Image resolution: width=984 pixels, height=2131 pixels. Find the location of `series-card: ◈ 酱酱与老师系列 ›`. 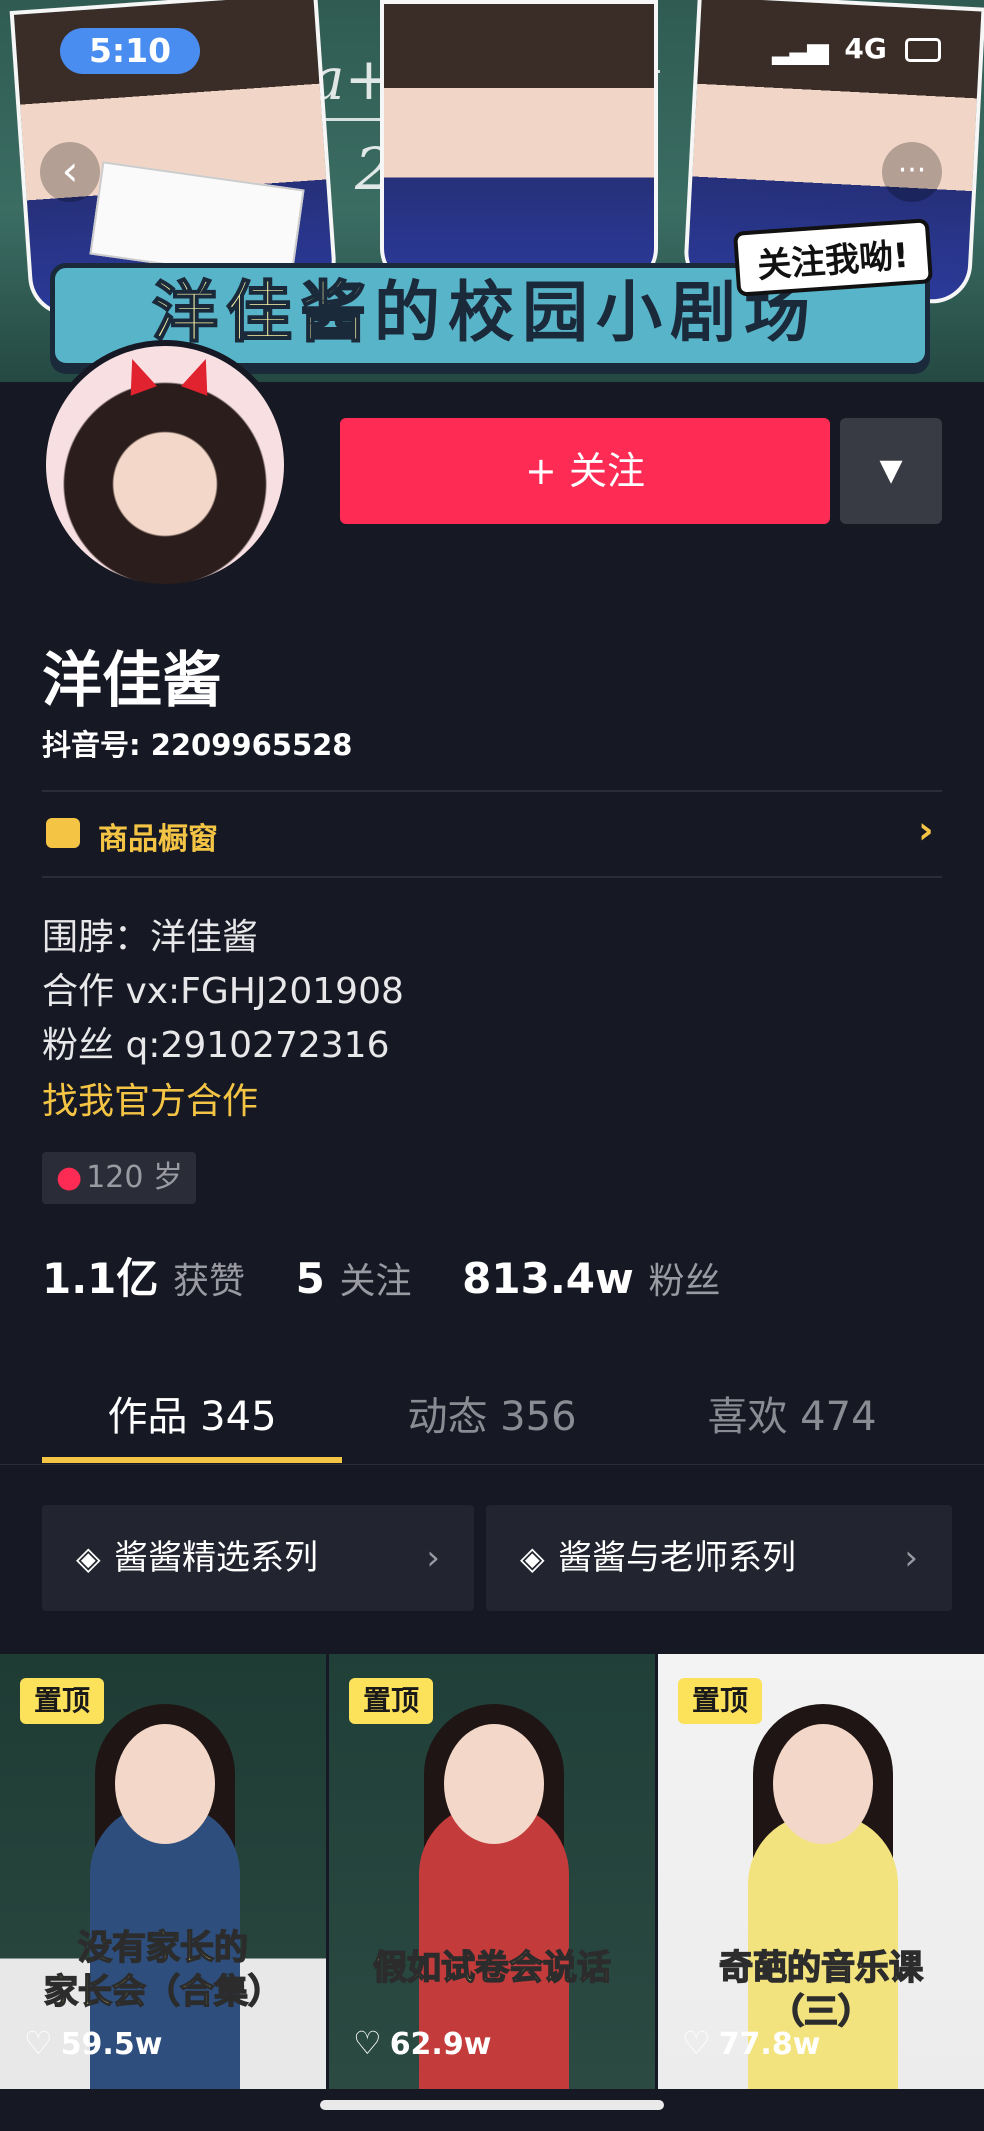

series-card: ◈ 酱酱与老师系列 › is located at coordinates (719, 1558).